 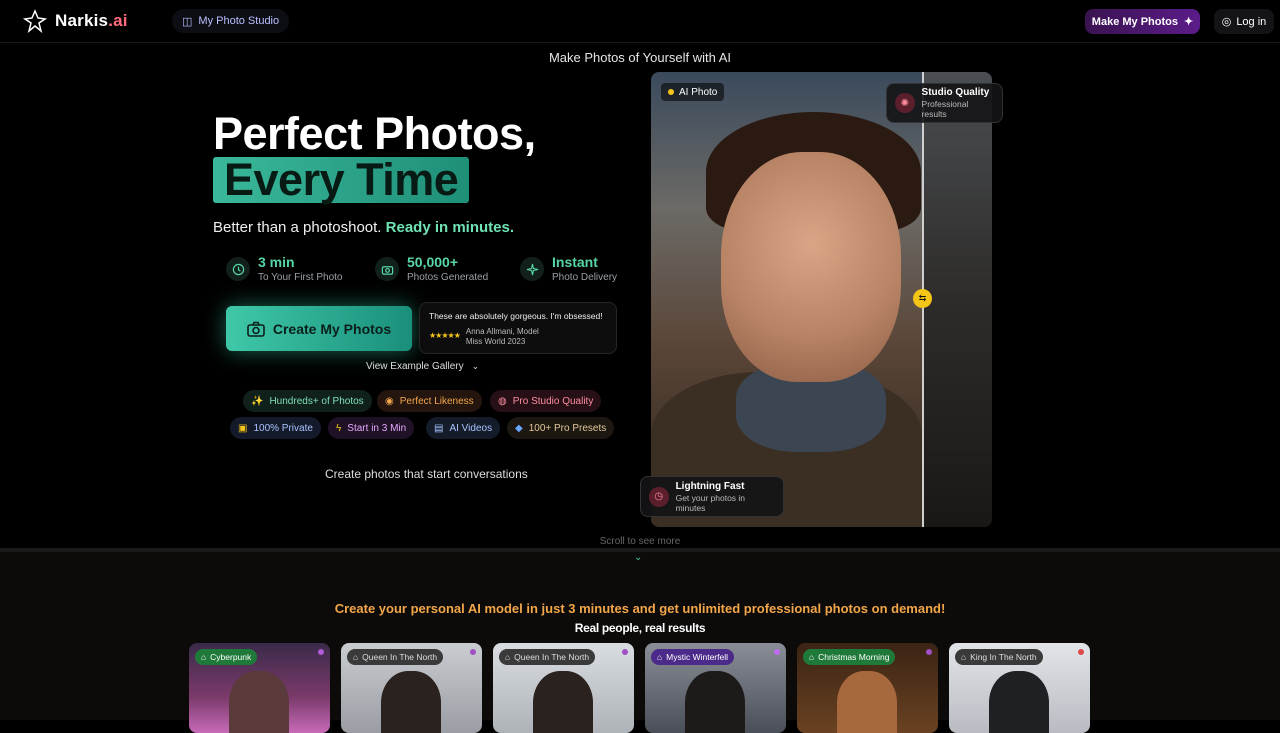 What do you see at coordinates (546, 401) in the screenshot?
I see `feature-chip-quality: ◍ Pro Studio Quality` at bounding box center [546, 401].